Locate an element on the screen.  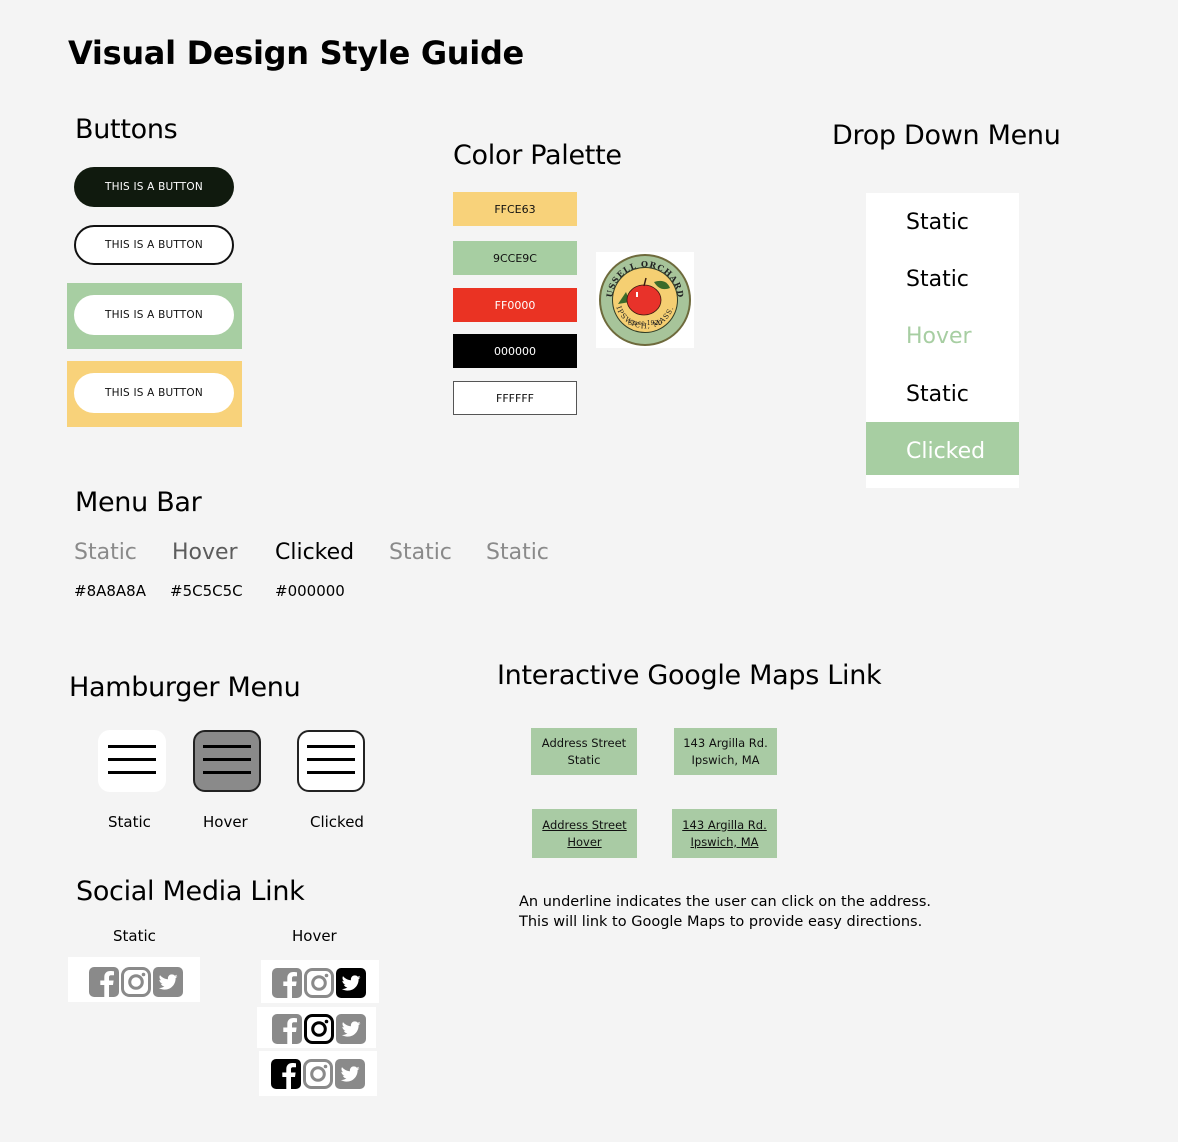
buttons-heading: Buttons is located at coordinates (126, 129).